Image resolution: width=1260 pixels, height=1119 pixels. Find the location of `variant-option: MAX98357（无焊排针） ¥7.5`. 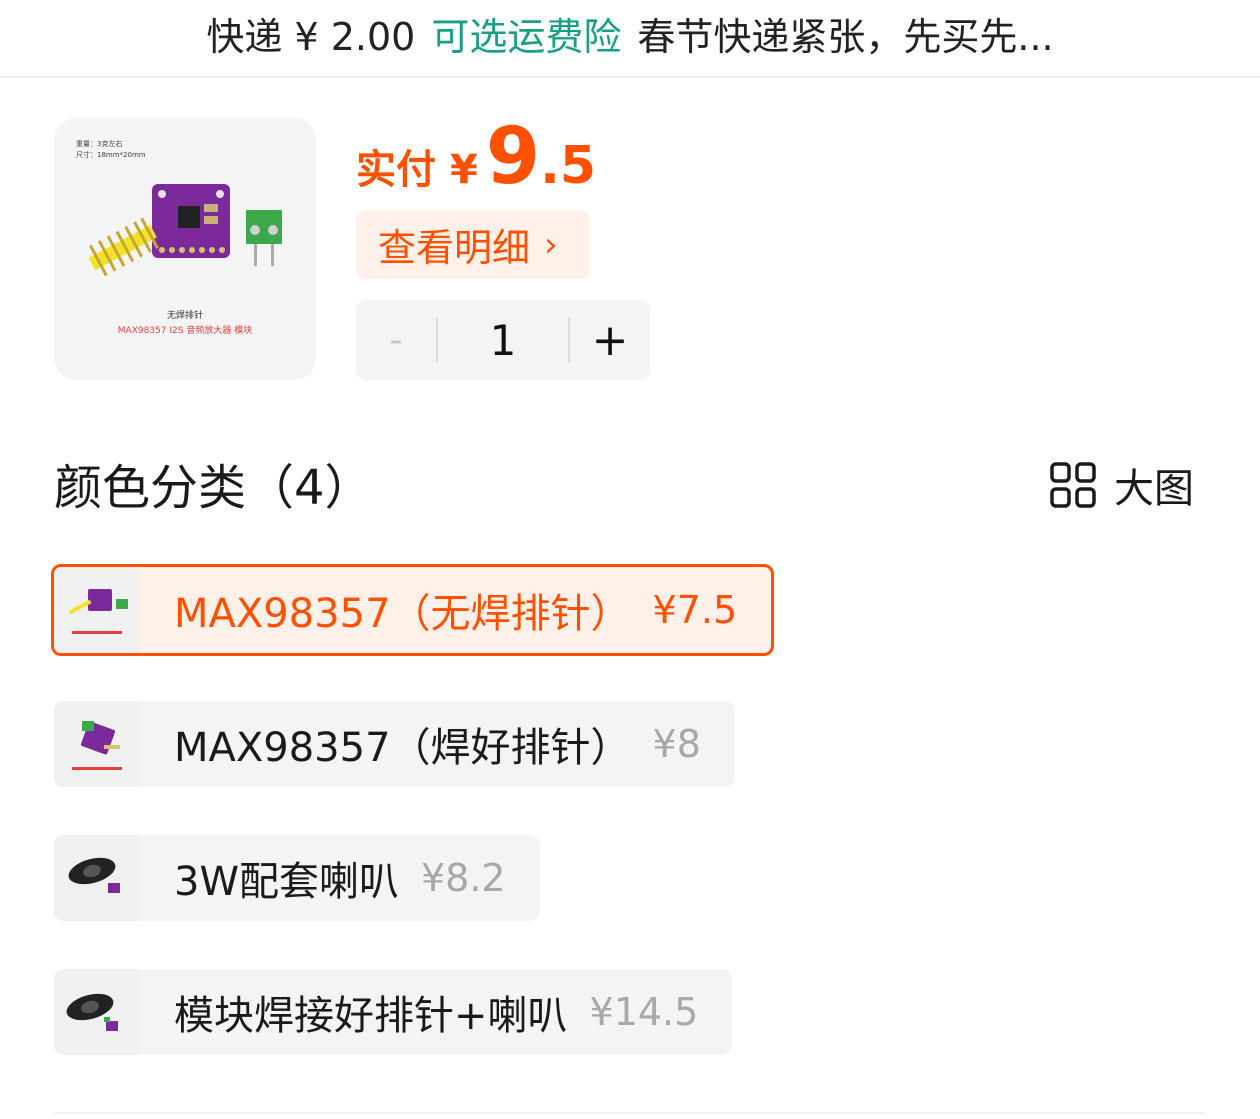

variant-option: MAX98357（无焊排针） ¥7.5 is located at coordinates (413, 610).